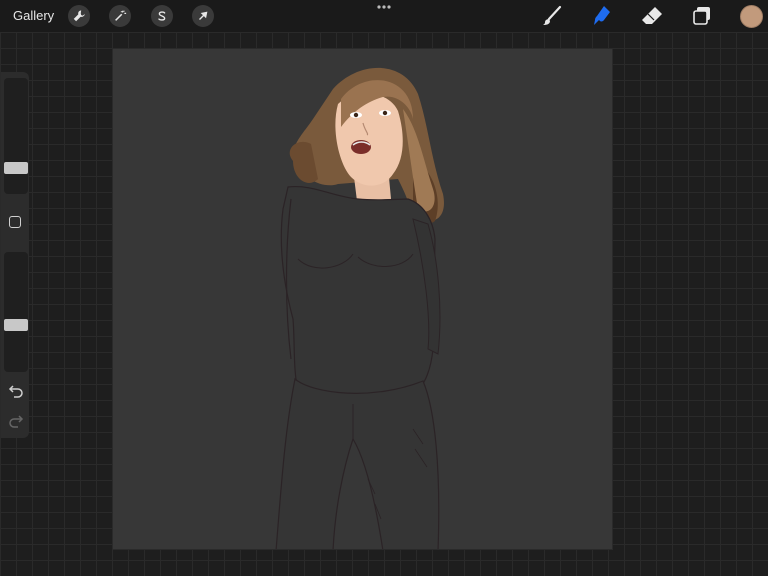 Image resolution: width=768 pixels, height=576 pixels. I want to click on layers-icon, so click(702, 16).